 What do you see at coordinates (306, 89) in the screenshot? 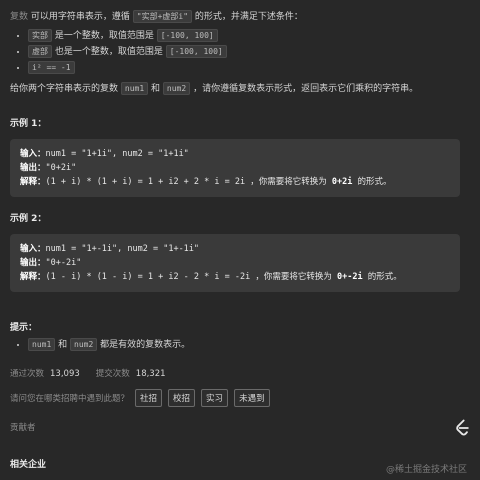
I see `task-text-end: ，请你遵循复数表示形式，返回表示它们乘积的字符串。` at bounding box center [306, 89].